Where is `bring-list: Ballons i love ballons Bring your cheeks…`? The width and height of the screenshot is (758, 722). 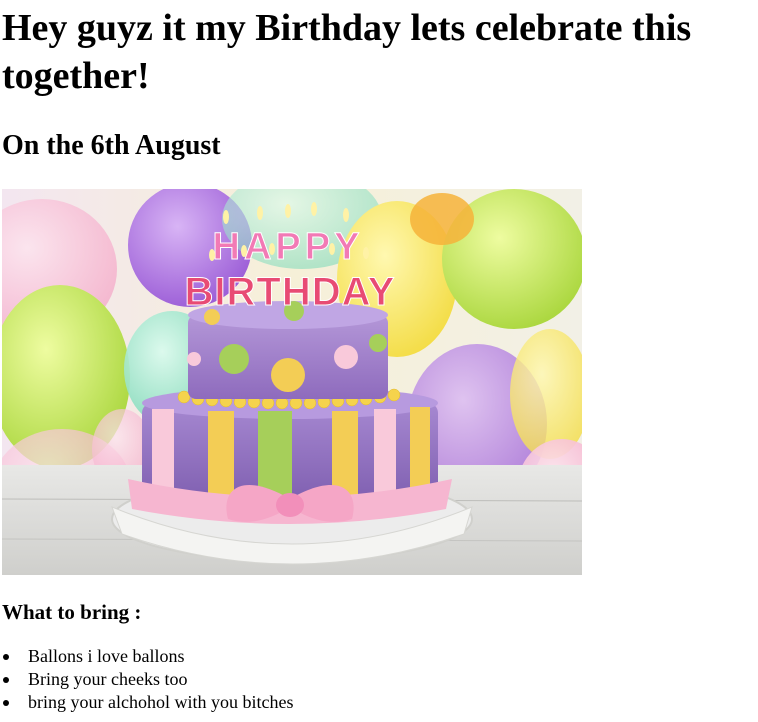 bring-list: Ballons i love ballons Bring your cheeks… is located at coordinates (372, 679).